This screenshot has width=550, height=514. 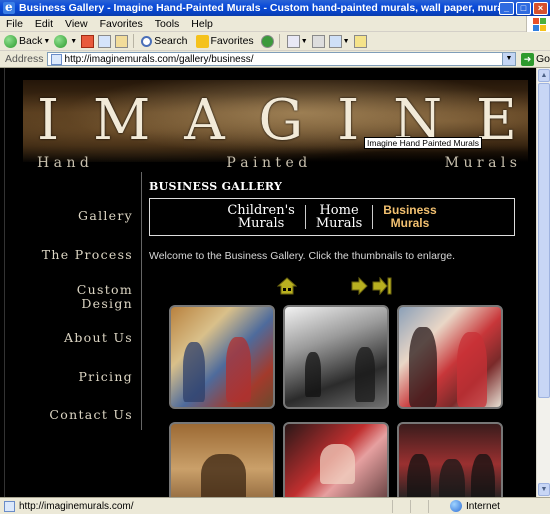 I want to click on search-label: Search, so click(x=171, y=41).